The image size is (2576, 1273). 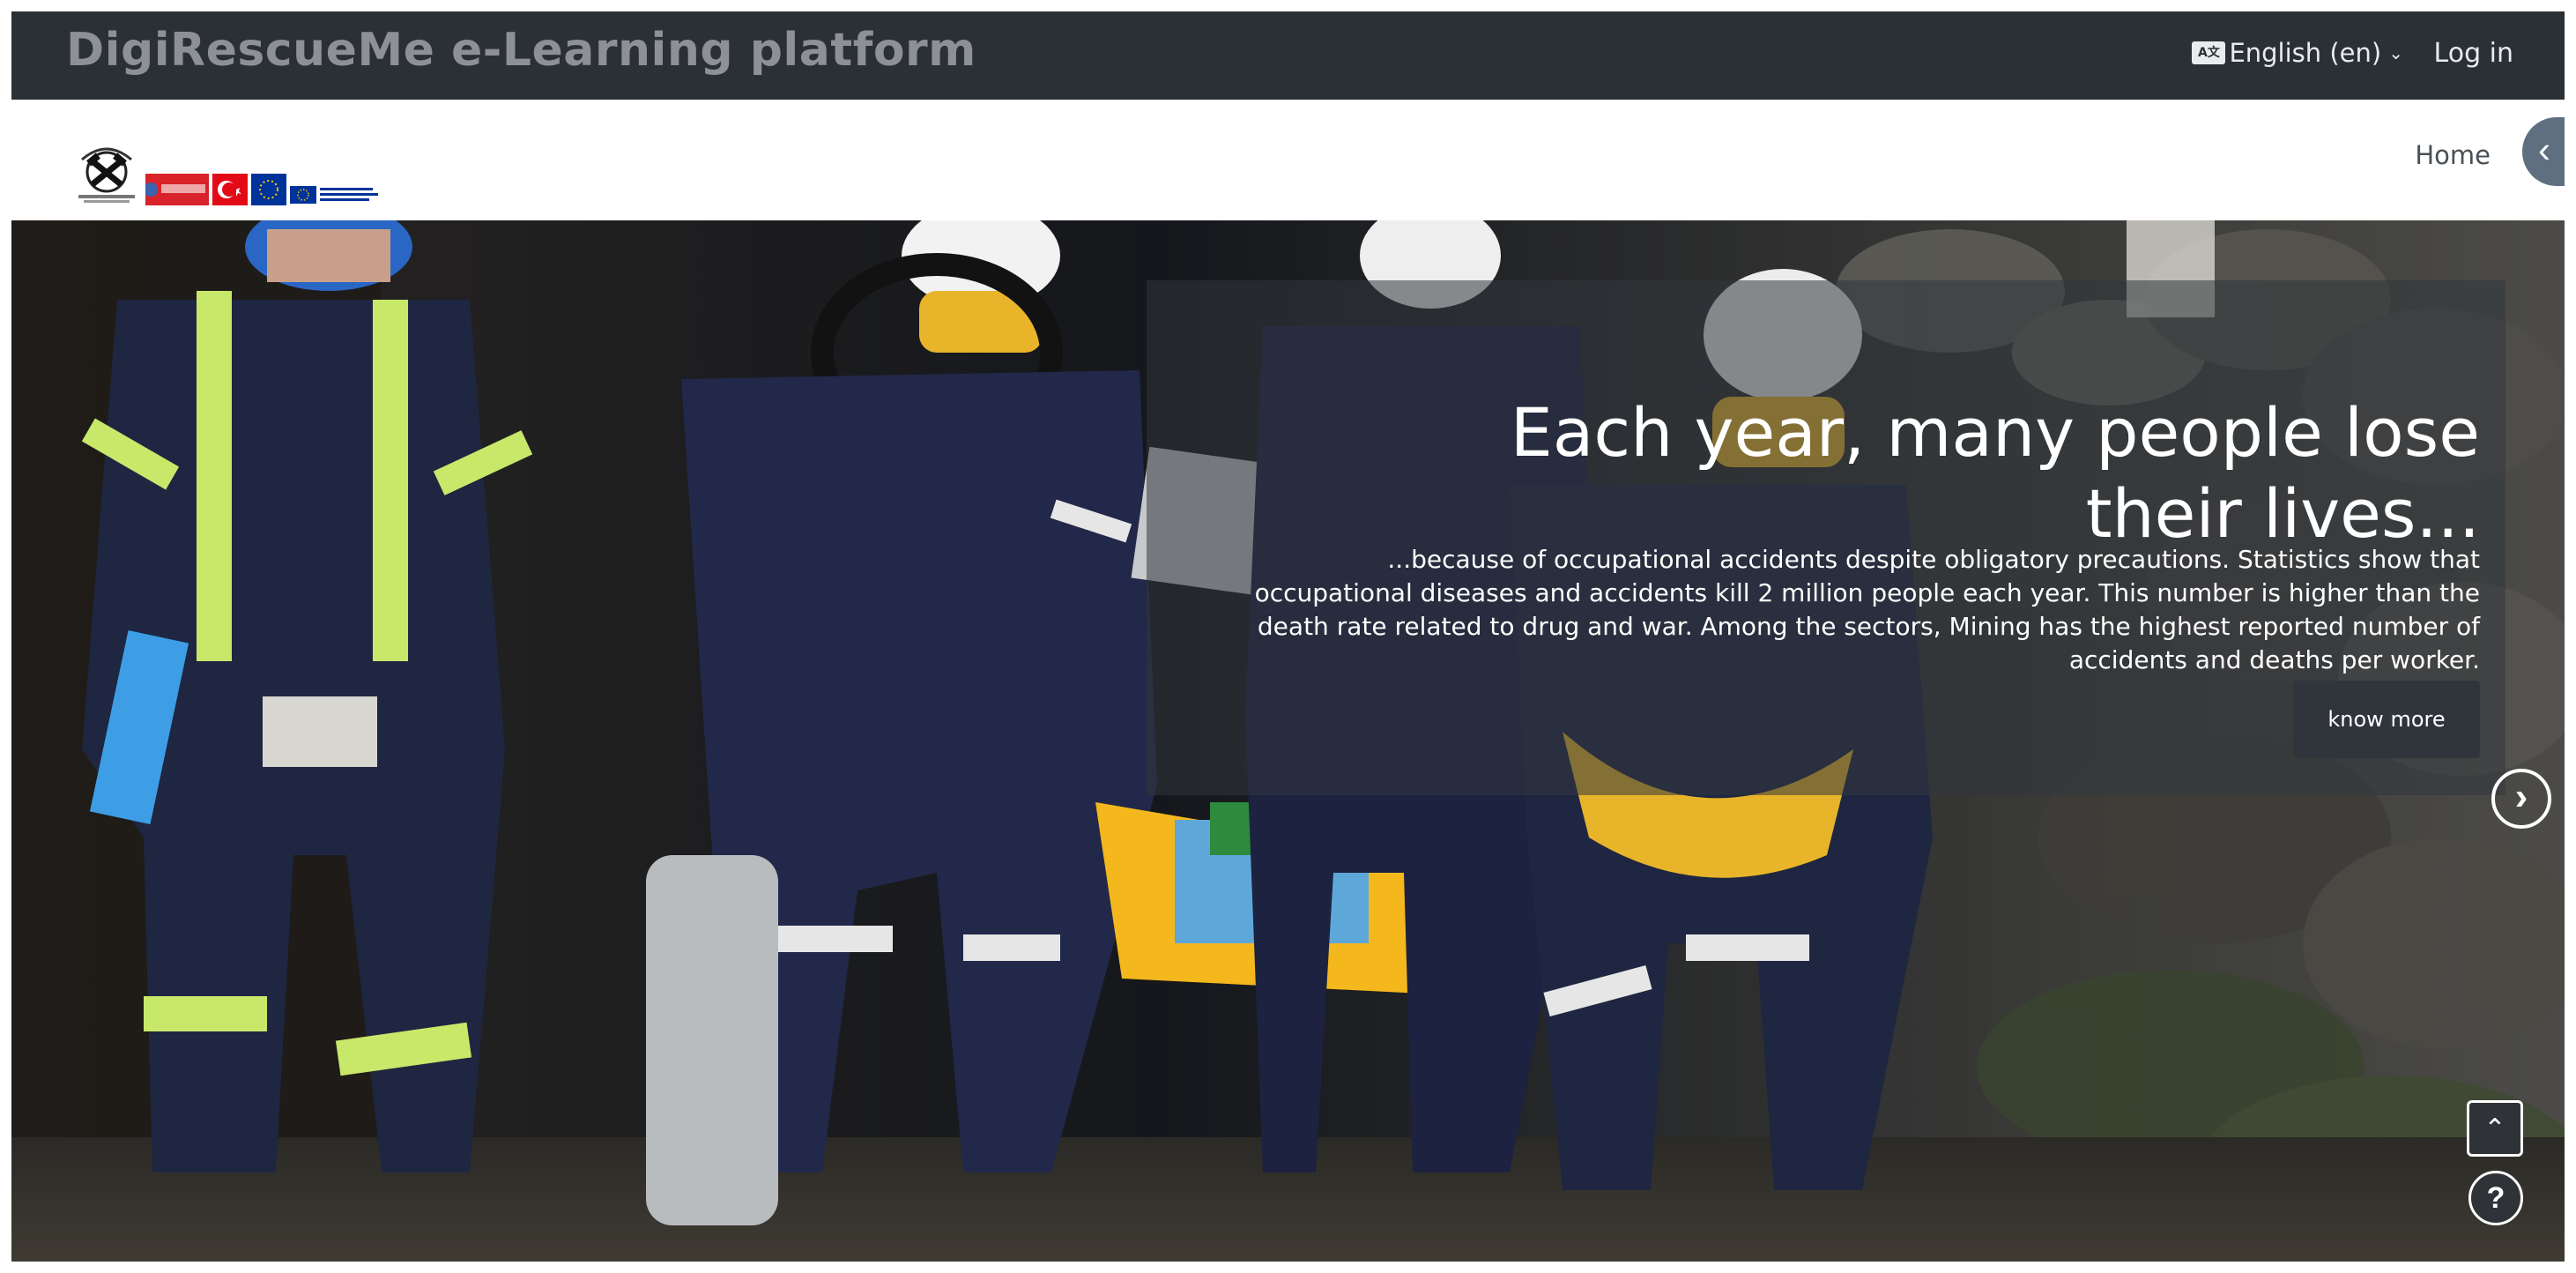 I want to click on question-icon: ?, so click(x=2495, y=1198).